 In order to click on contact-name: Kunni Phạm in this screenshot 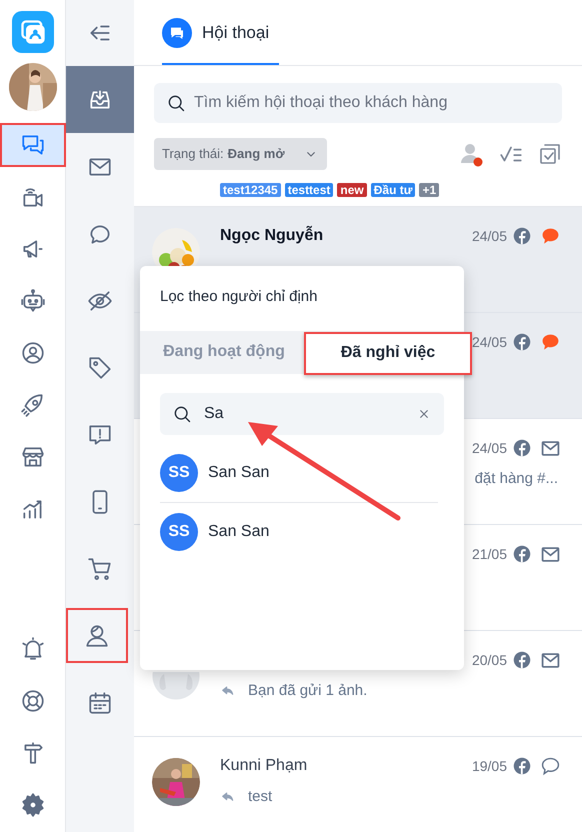, I will do `click(264, 766)`.